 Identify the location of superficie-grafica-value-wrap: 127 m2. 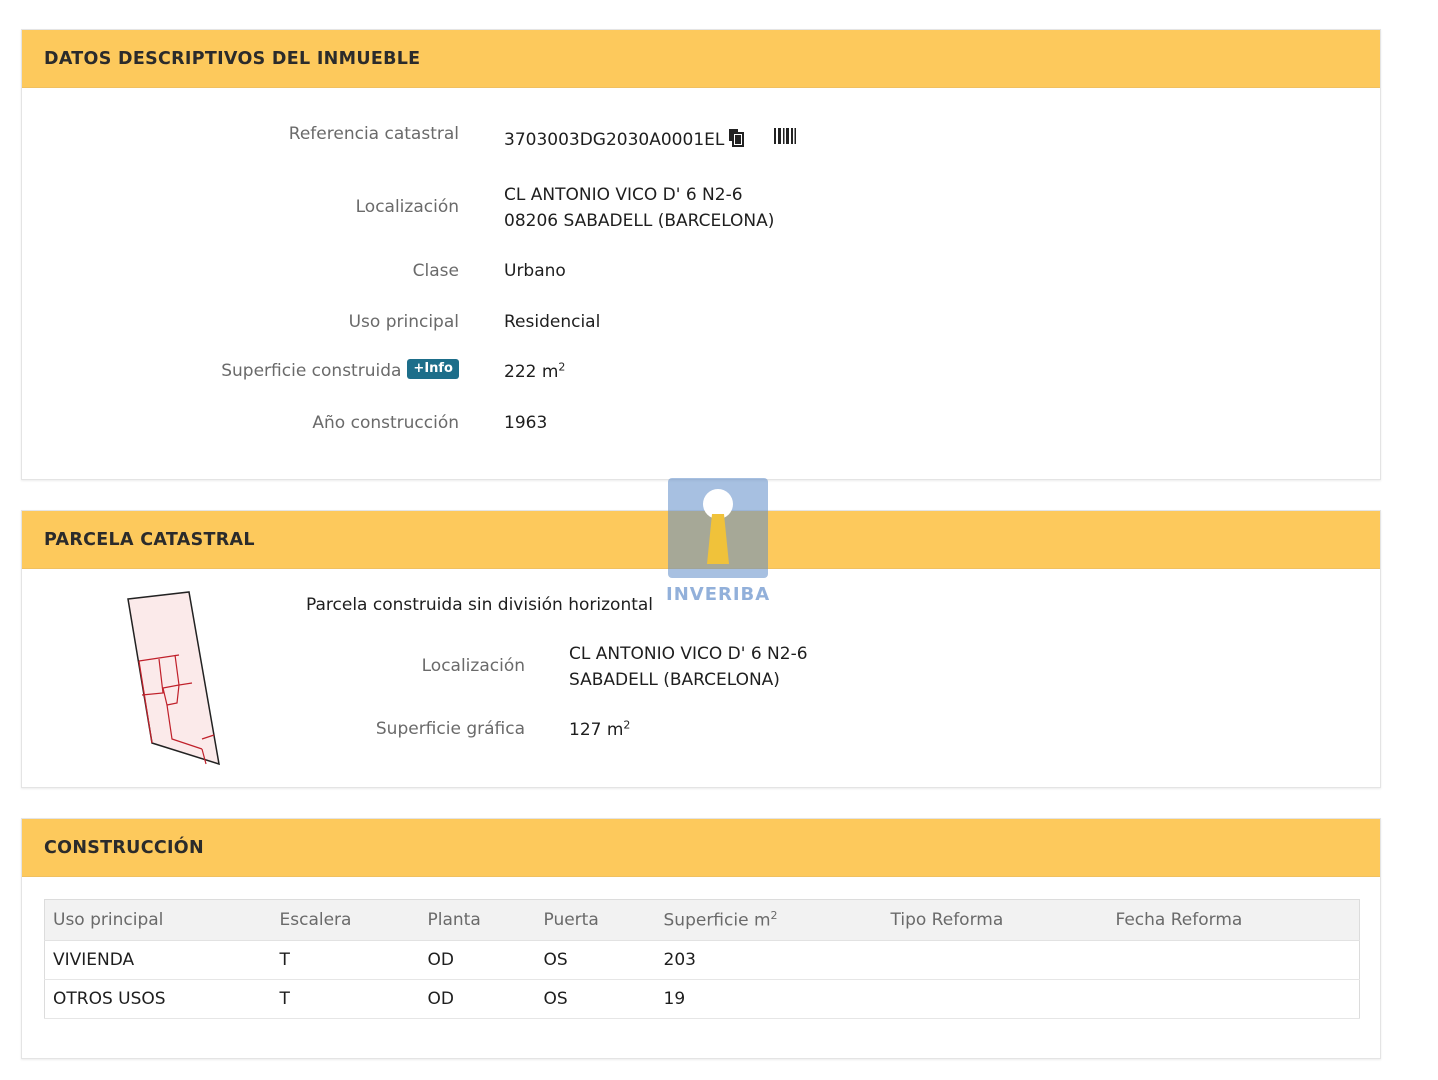
(599, 730).